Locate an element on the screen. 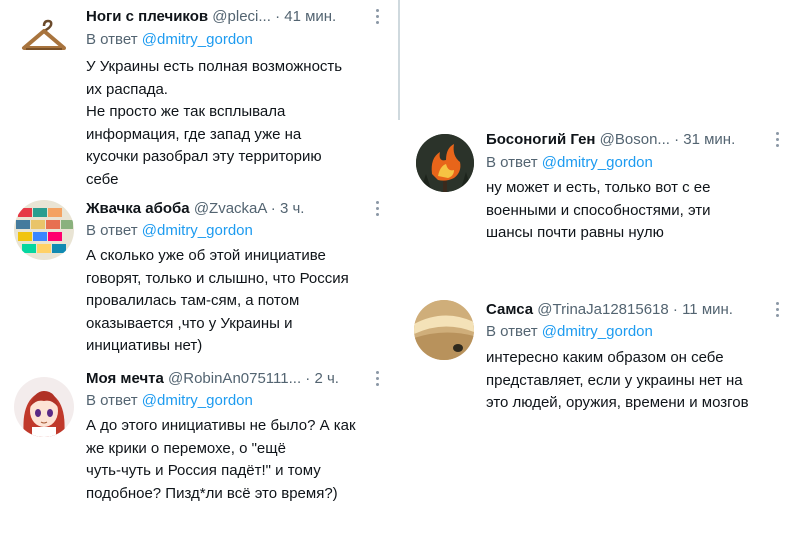  anime-girl-icon is located at coordinates (44, 414).